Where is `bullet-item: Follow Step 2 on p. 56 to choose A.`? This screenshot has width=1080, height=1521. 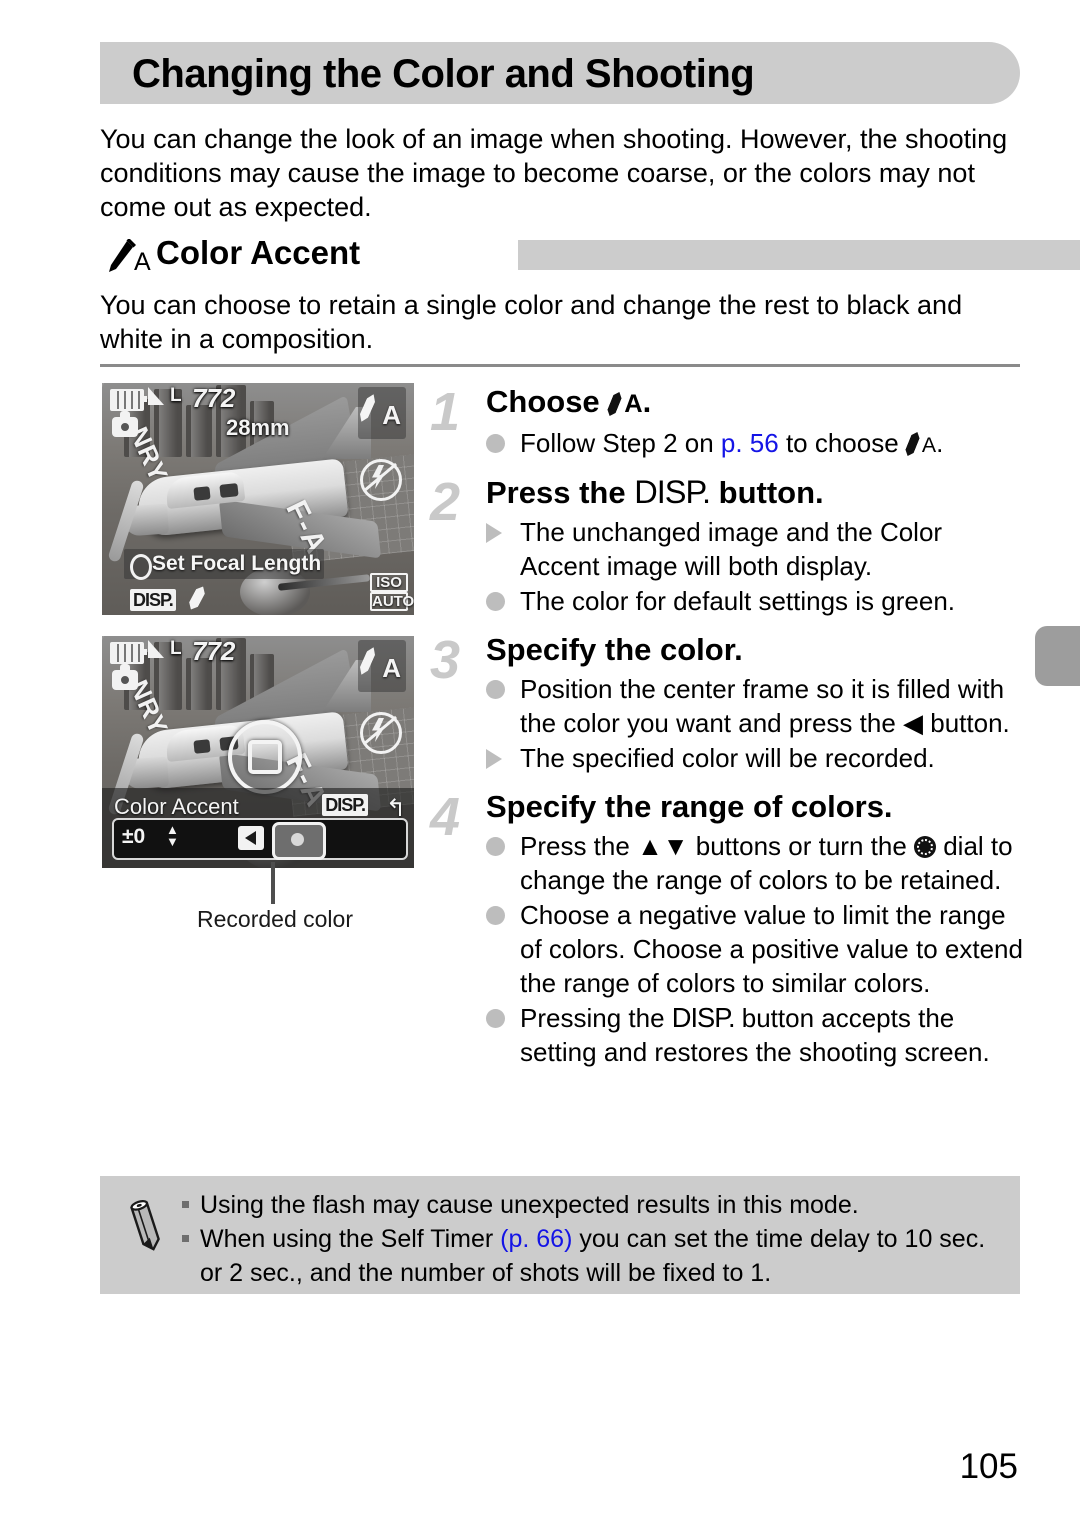 bullet-item: Follow Step 2 on p. 56 to choose A. is located at coordinates (755, 444).